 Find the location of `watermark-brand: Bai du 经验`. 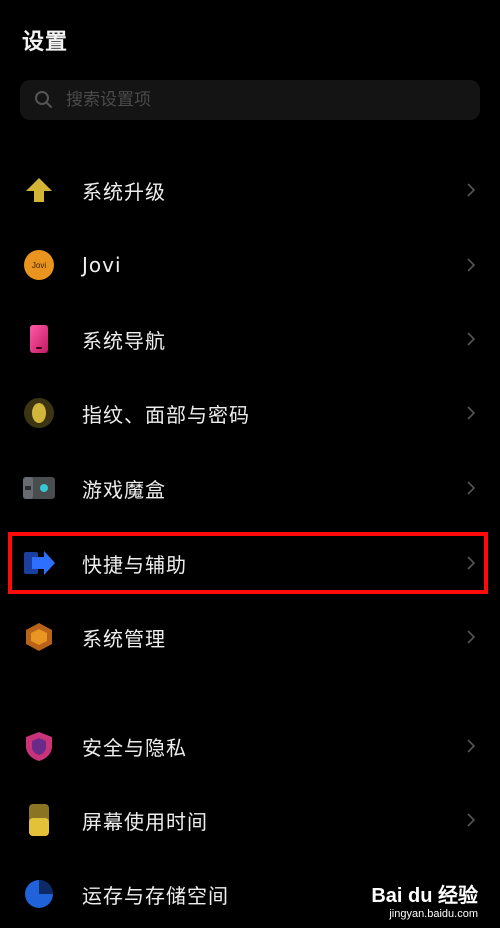

watermark-brand: Bai du 经验 is located at coordinates (424, 896).